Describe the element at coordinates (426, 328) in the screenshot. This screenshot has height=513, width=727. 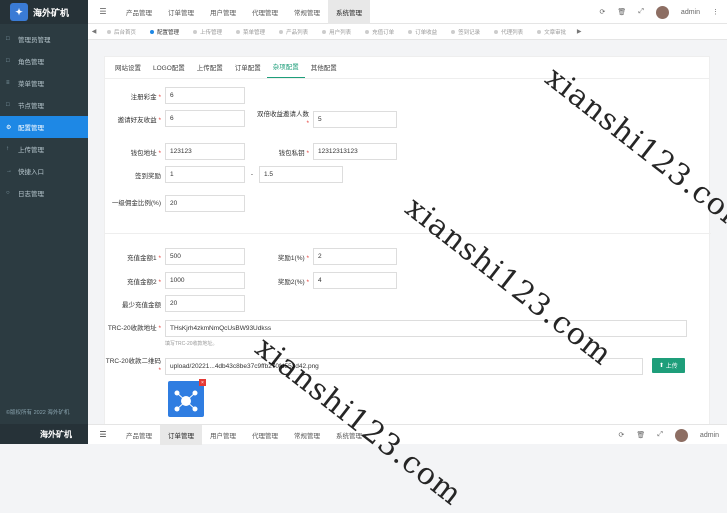
I see `trc20-address-input: THsKjrh4zkmNmQcUsBW93Udkss` at that location.